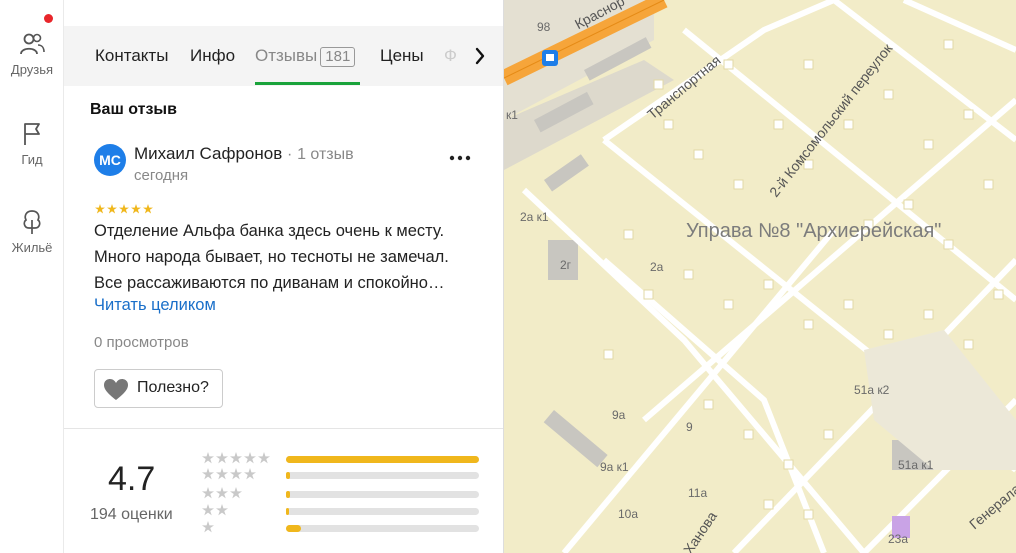 The height and width of the screenshot is (553, 1016). I want to click on sidebar-item-friends: Друзья, so click(32, 53).